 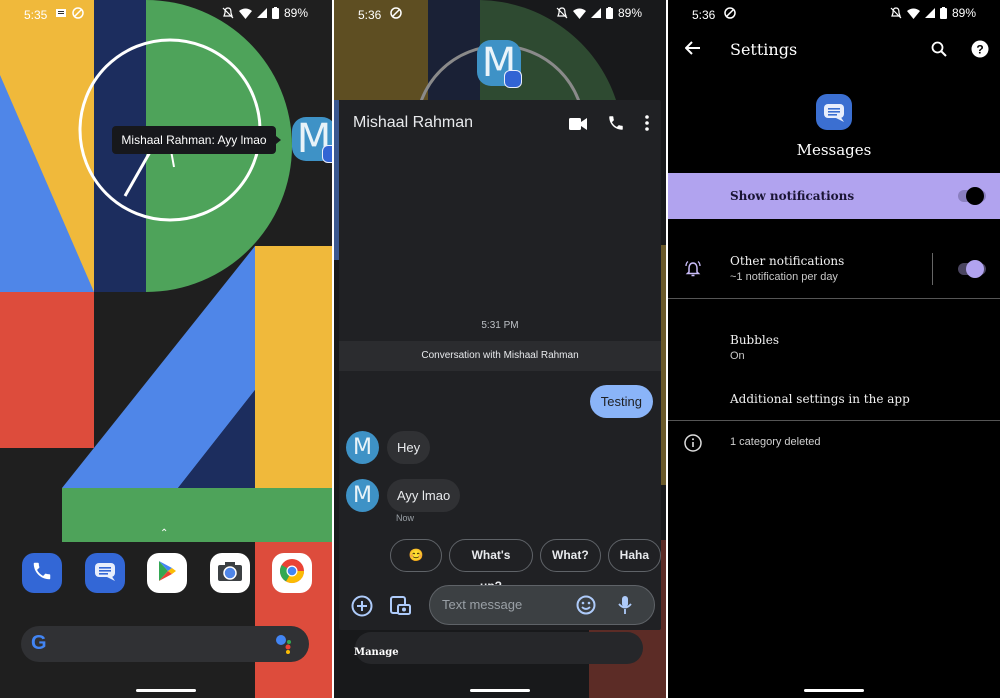 I want to click on messages-icon, so click(x=105, y=573).